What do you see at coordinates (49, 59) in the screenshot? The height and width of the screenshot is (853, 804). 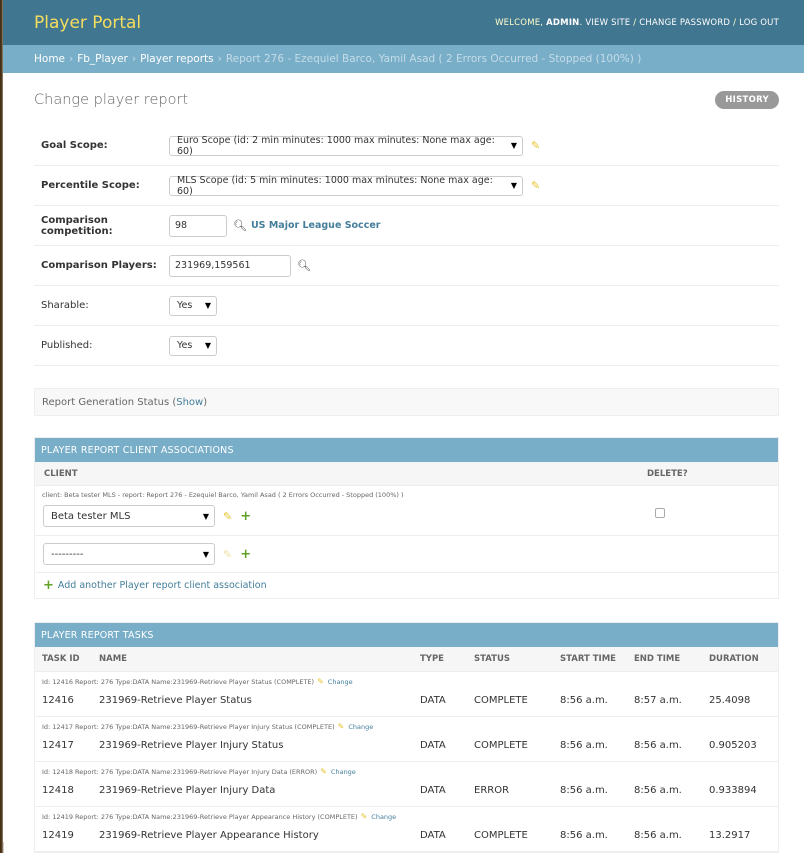 I see `breadcrumb-home: Home` at bounding box center [49, 59].